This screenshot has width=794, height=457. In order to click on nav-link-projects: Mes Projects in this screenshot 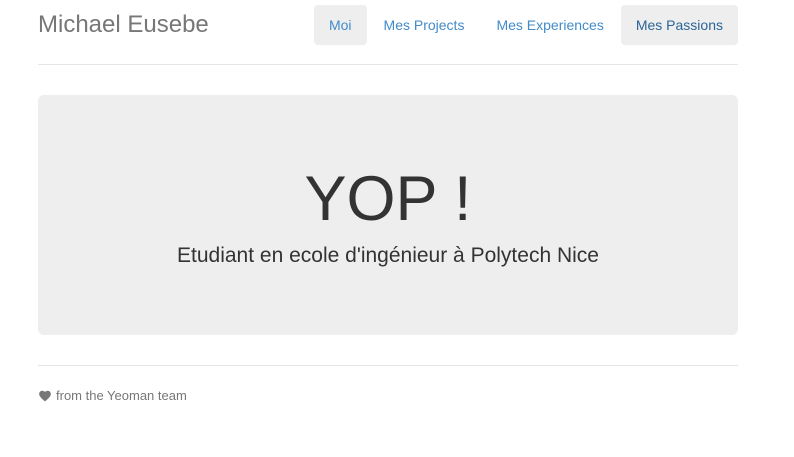, I will do `click(424, 25)`.